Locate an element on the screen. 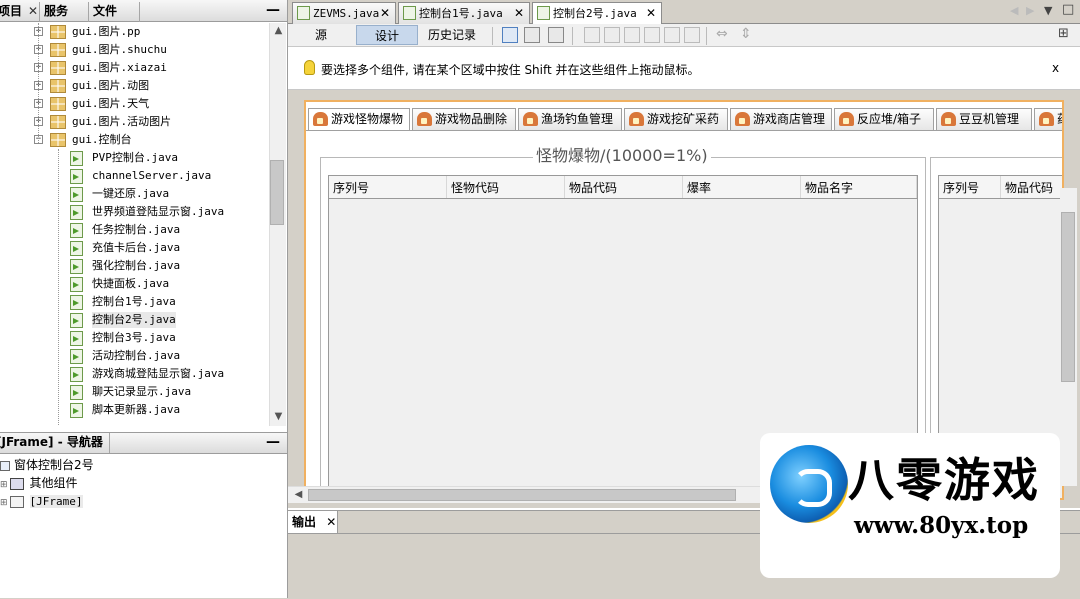 The height and width of the screenshot is (599, 1080). column-header: 爆率 is located at coordinates (742, 187).